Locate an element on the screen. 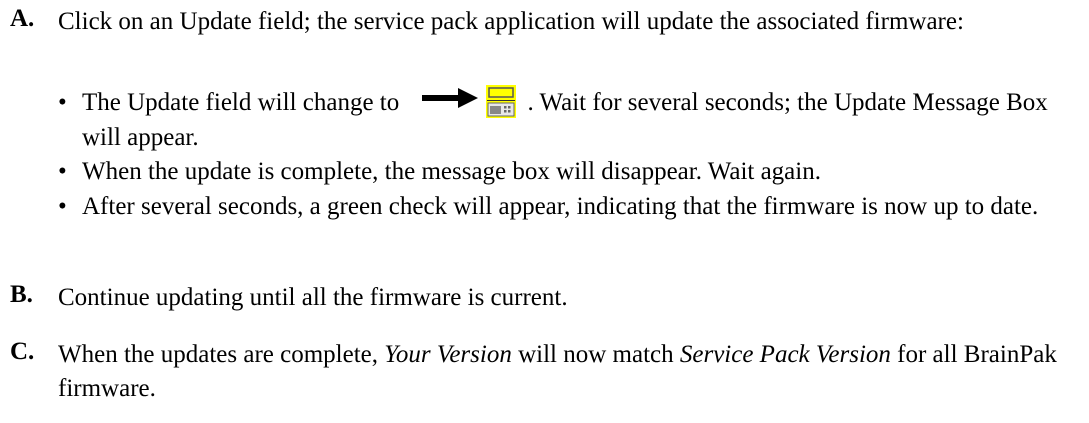  step-c-letter: C. is located at coordinates (22, 351).